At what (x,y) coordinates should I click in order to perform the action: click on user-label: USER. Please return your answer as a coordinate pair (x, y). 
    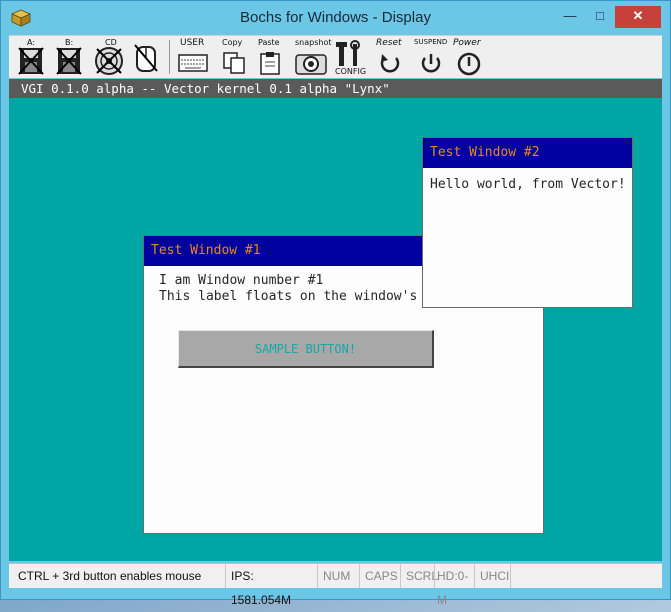
    Looking at the image, I should click on (192, 43).